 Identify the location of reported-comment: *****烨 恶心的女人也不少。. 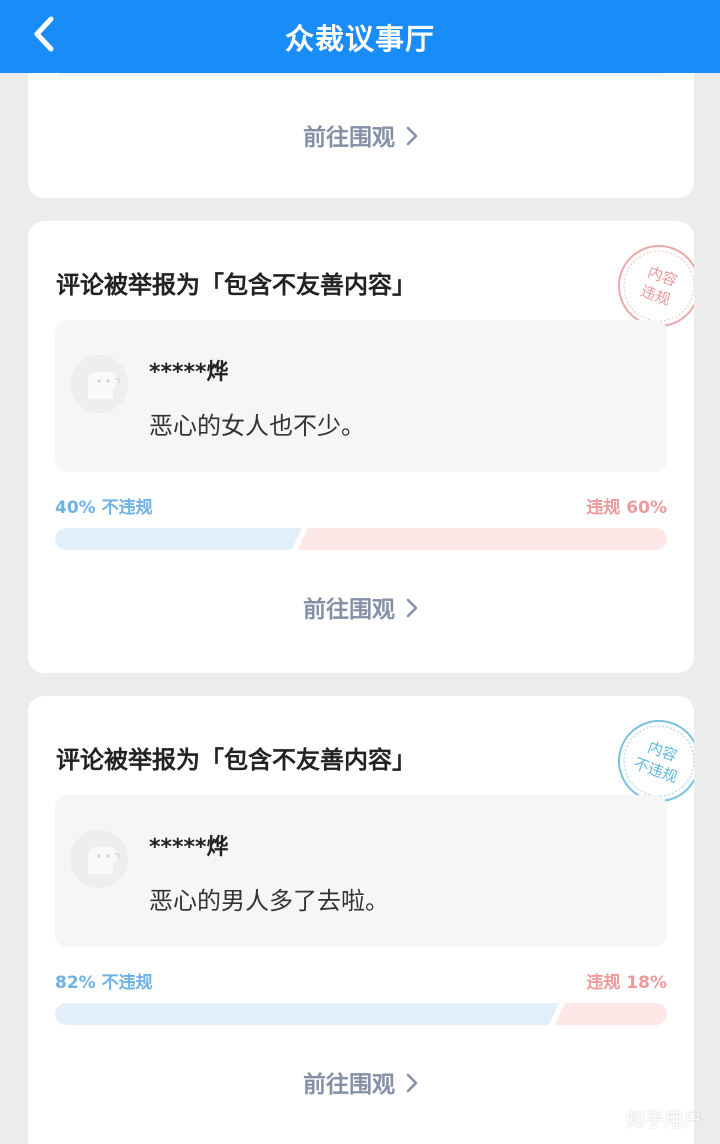
(361, 396).